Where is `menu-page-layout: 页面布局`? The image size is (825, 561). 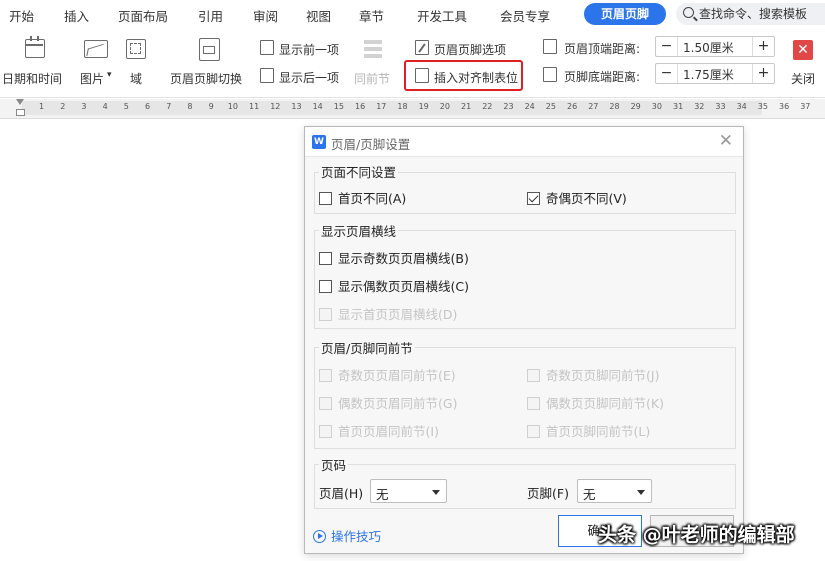 menu-page-layout: 页面布局 is located at coordinates (143, 15).